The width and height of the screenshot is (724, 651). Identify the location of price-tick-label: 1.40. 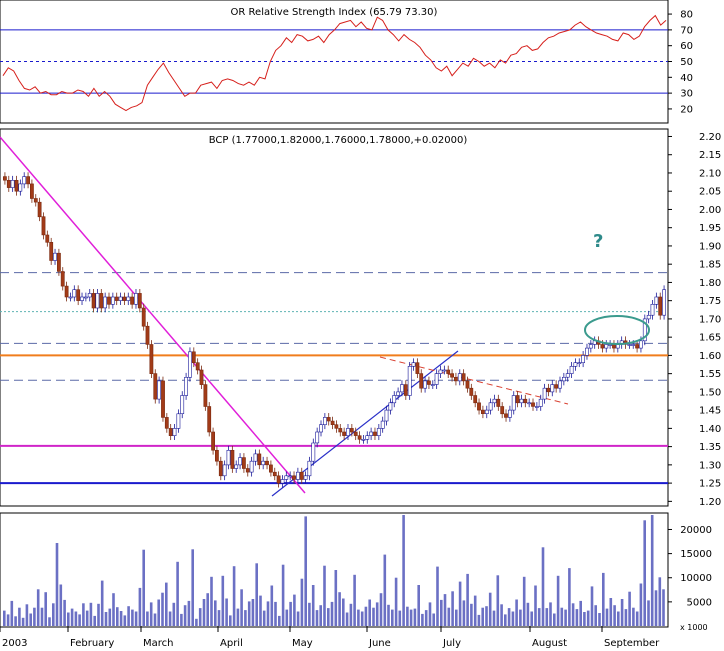
(710, 429).